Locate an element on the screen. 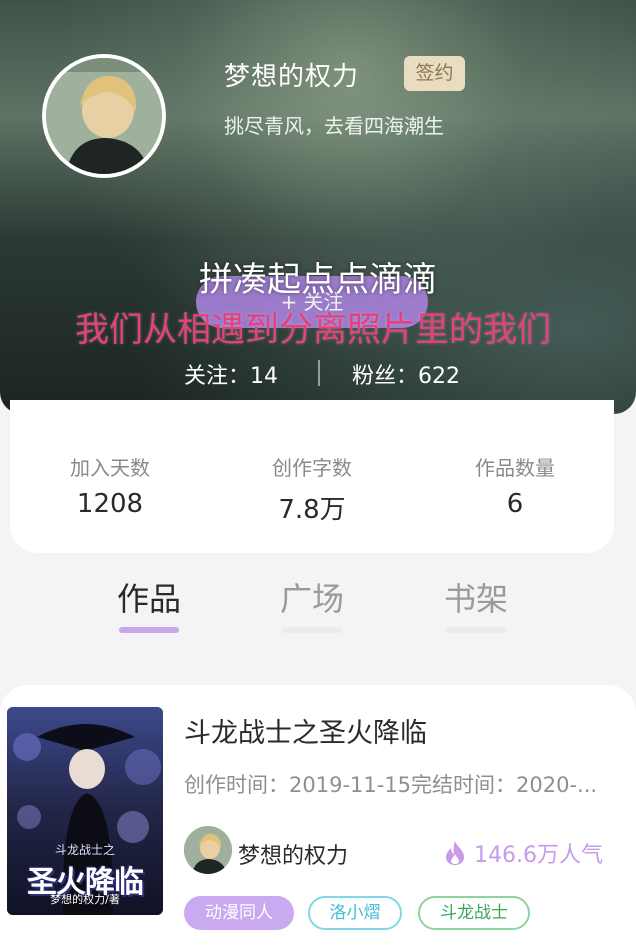 The height and width of the screenshot is (952, 636). profile-avatar is located at coordinates (104, 116).